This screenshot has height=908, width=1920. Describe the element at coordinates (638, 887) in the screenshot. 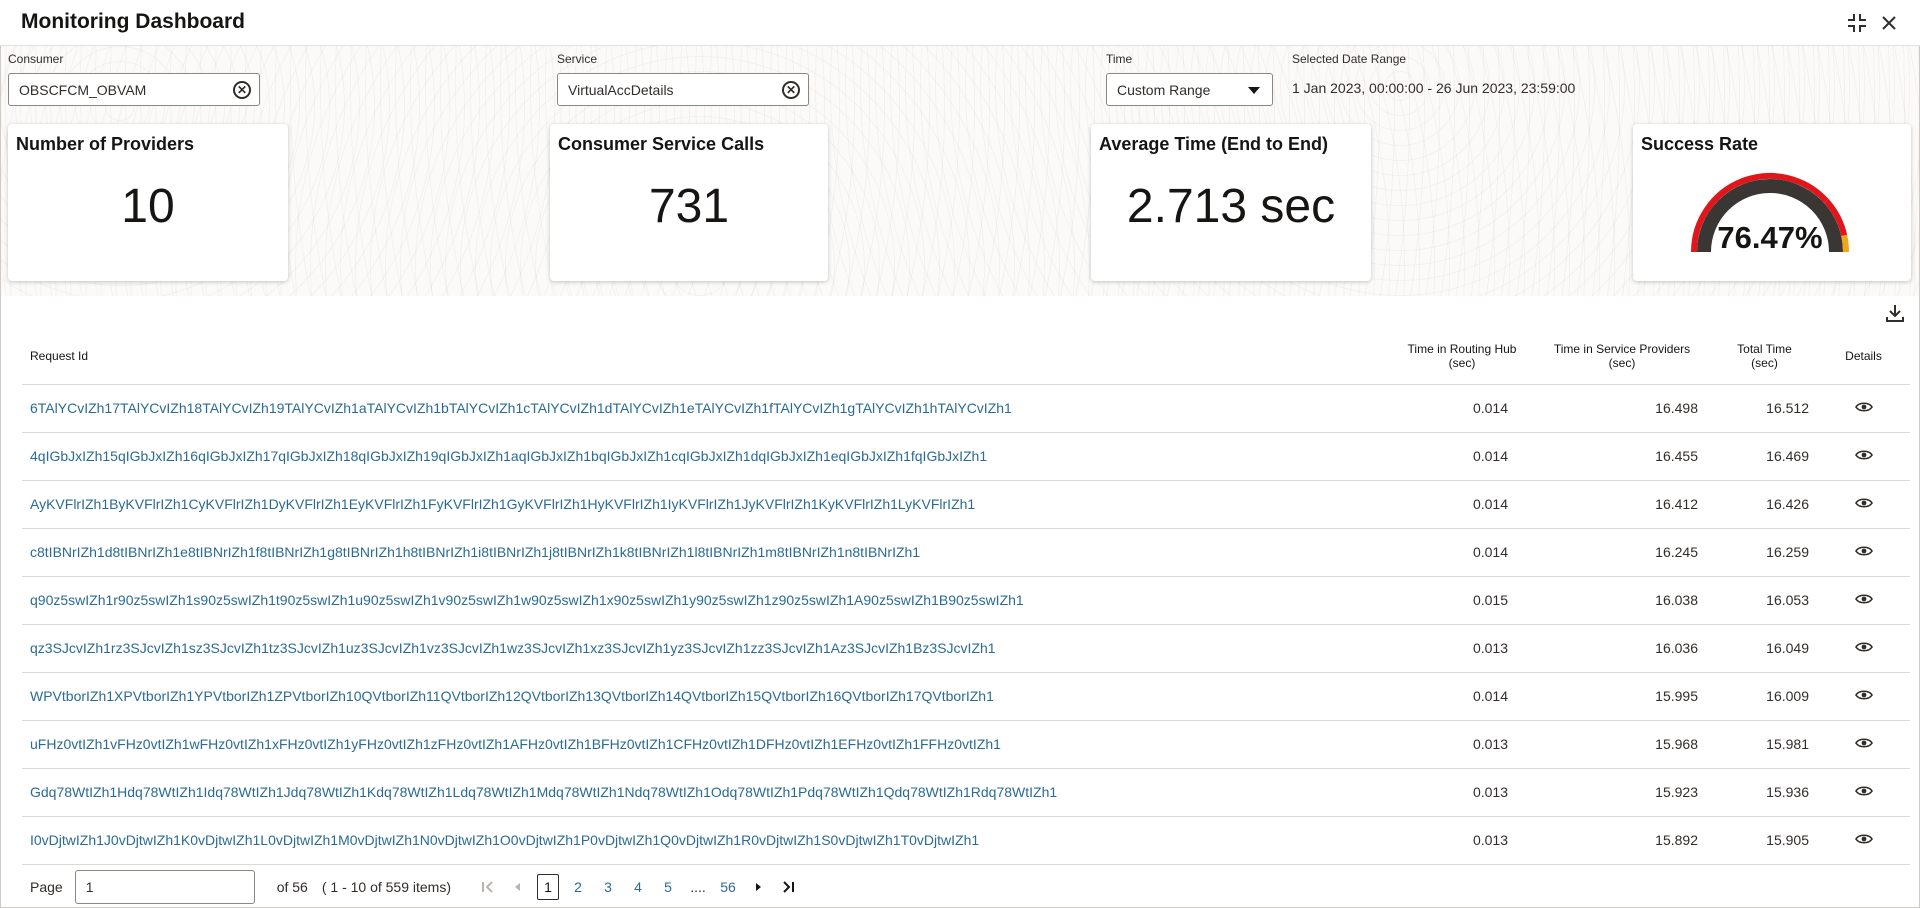

I see `page-link: 4` at that location.